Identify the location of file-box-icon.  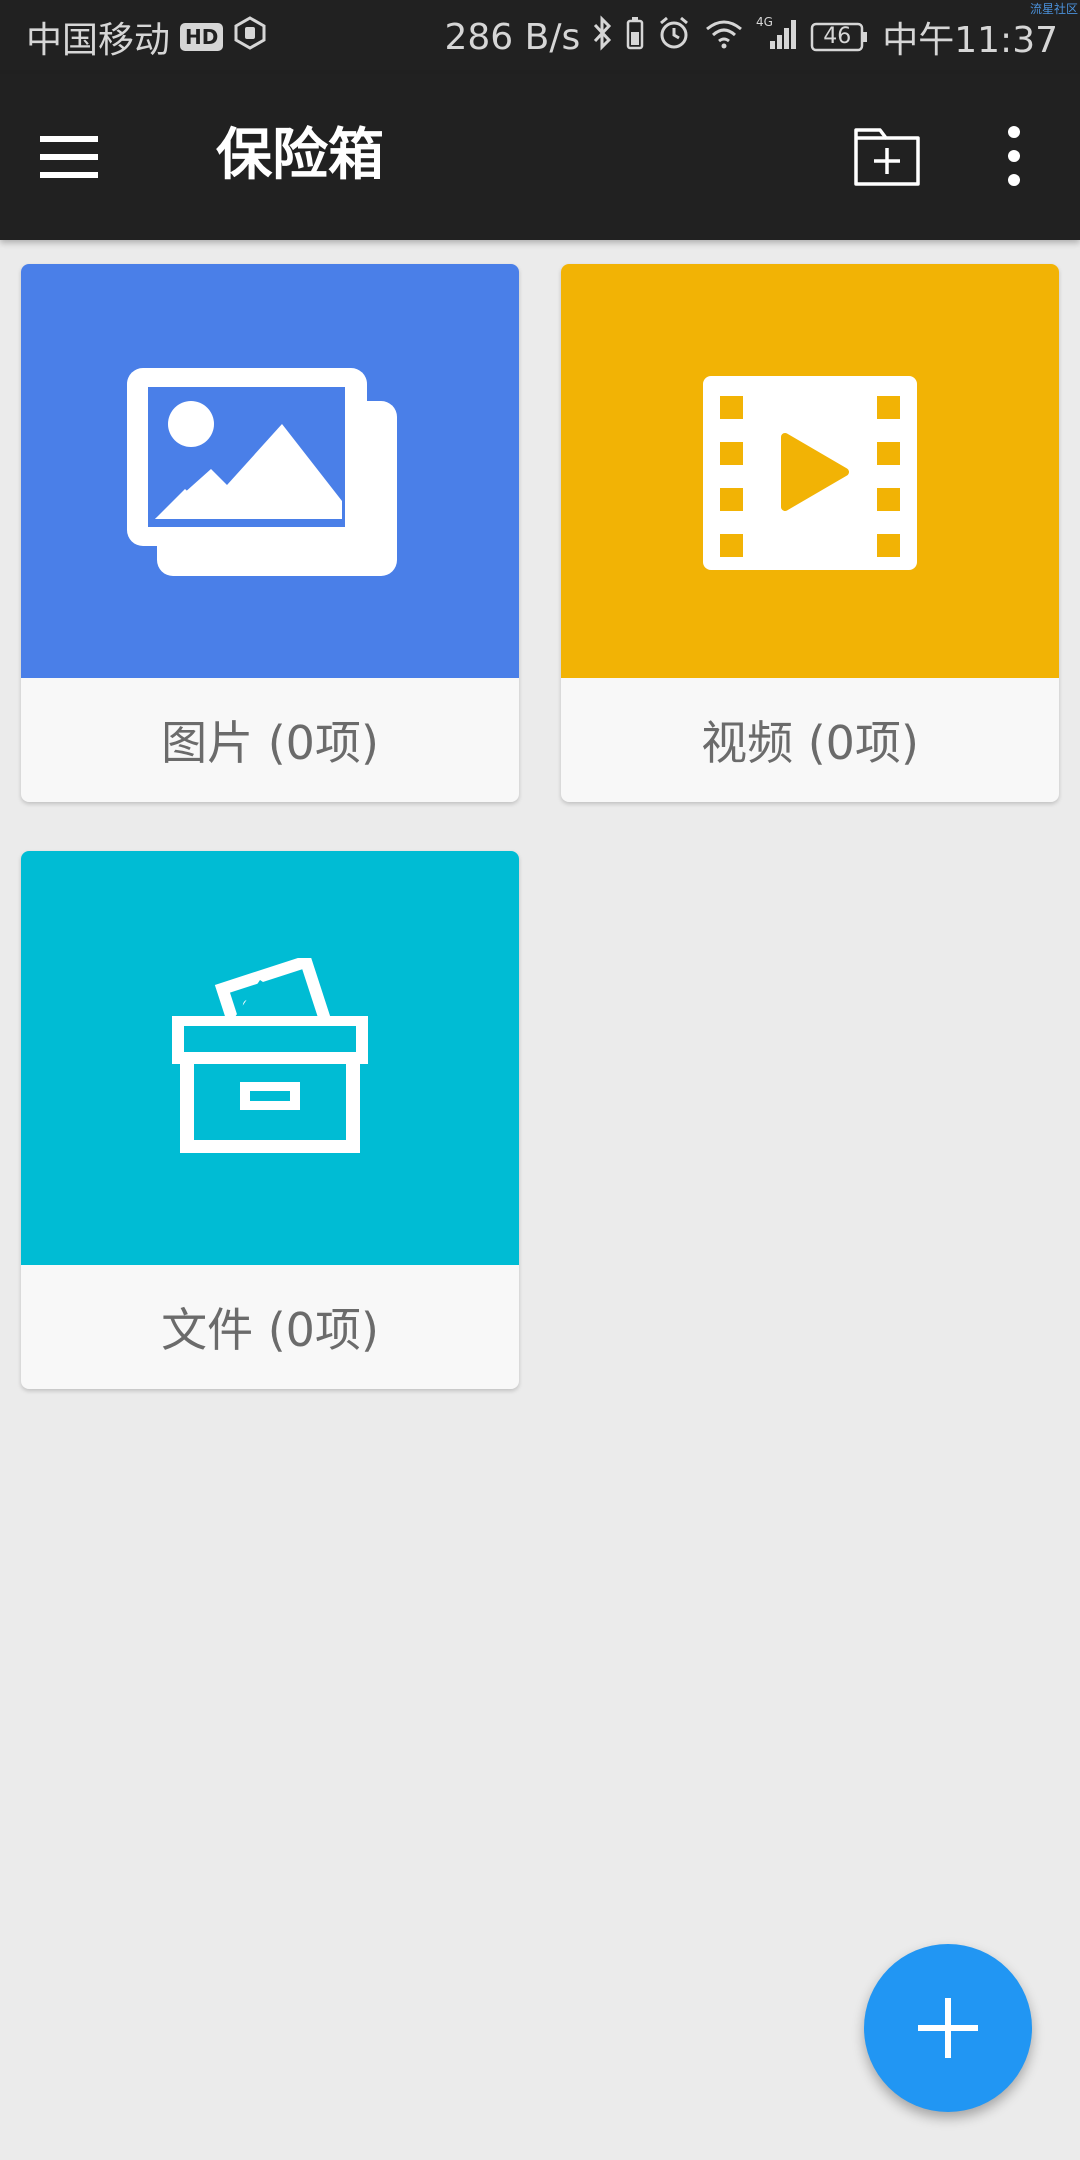
(270, 1055).